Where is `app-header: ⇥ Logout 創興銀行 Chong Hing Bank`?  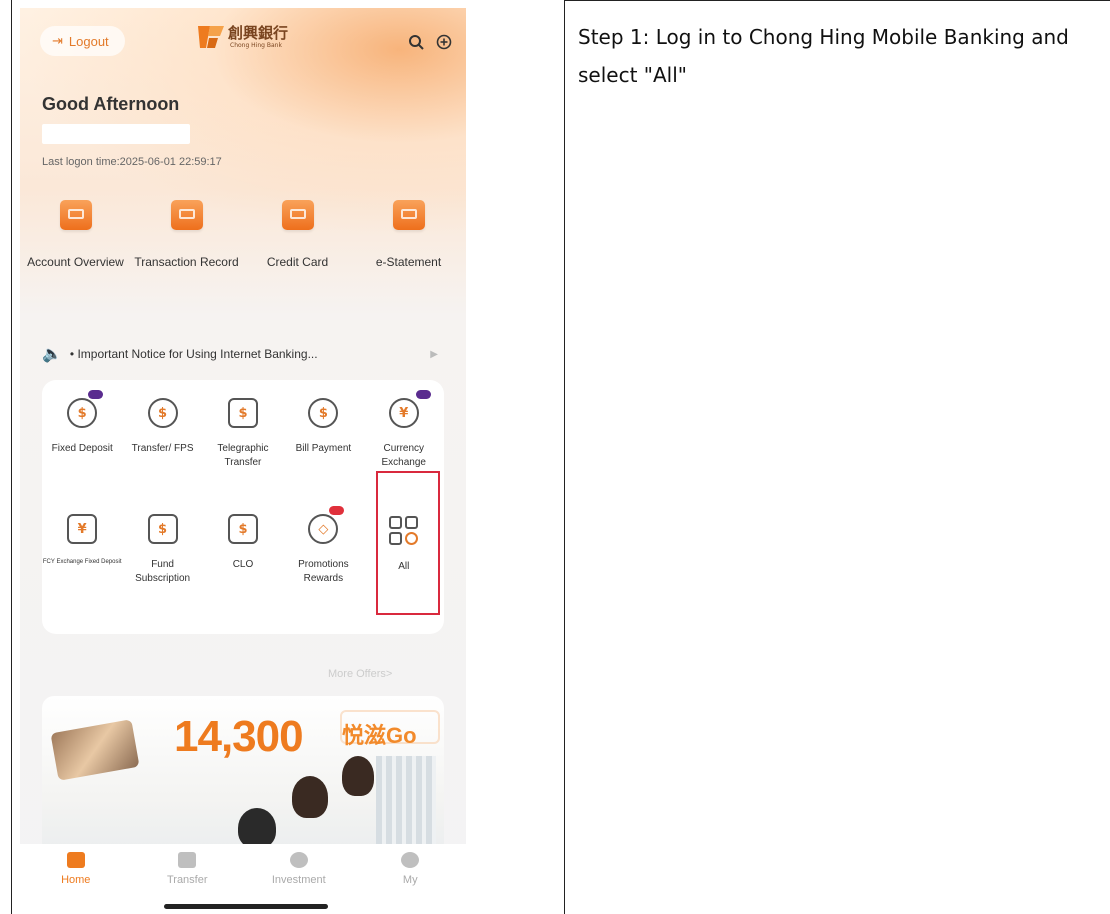
app-header: ⇥ Logout 創興銀行 Chong Hing Bank is located at coordinates (243, 38).